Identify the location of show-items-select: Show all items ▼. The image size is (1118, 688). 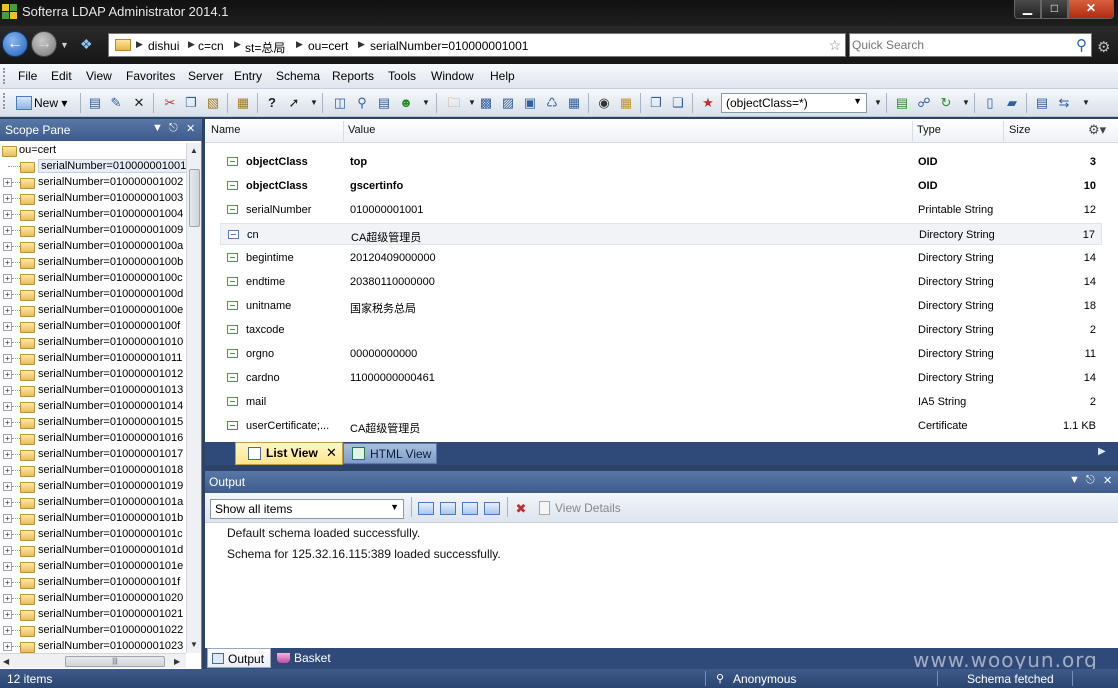
(307, 509).